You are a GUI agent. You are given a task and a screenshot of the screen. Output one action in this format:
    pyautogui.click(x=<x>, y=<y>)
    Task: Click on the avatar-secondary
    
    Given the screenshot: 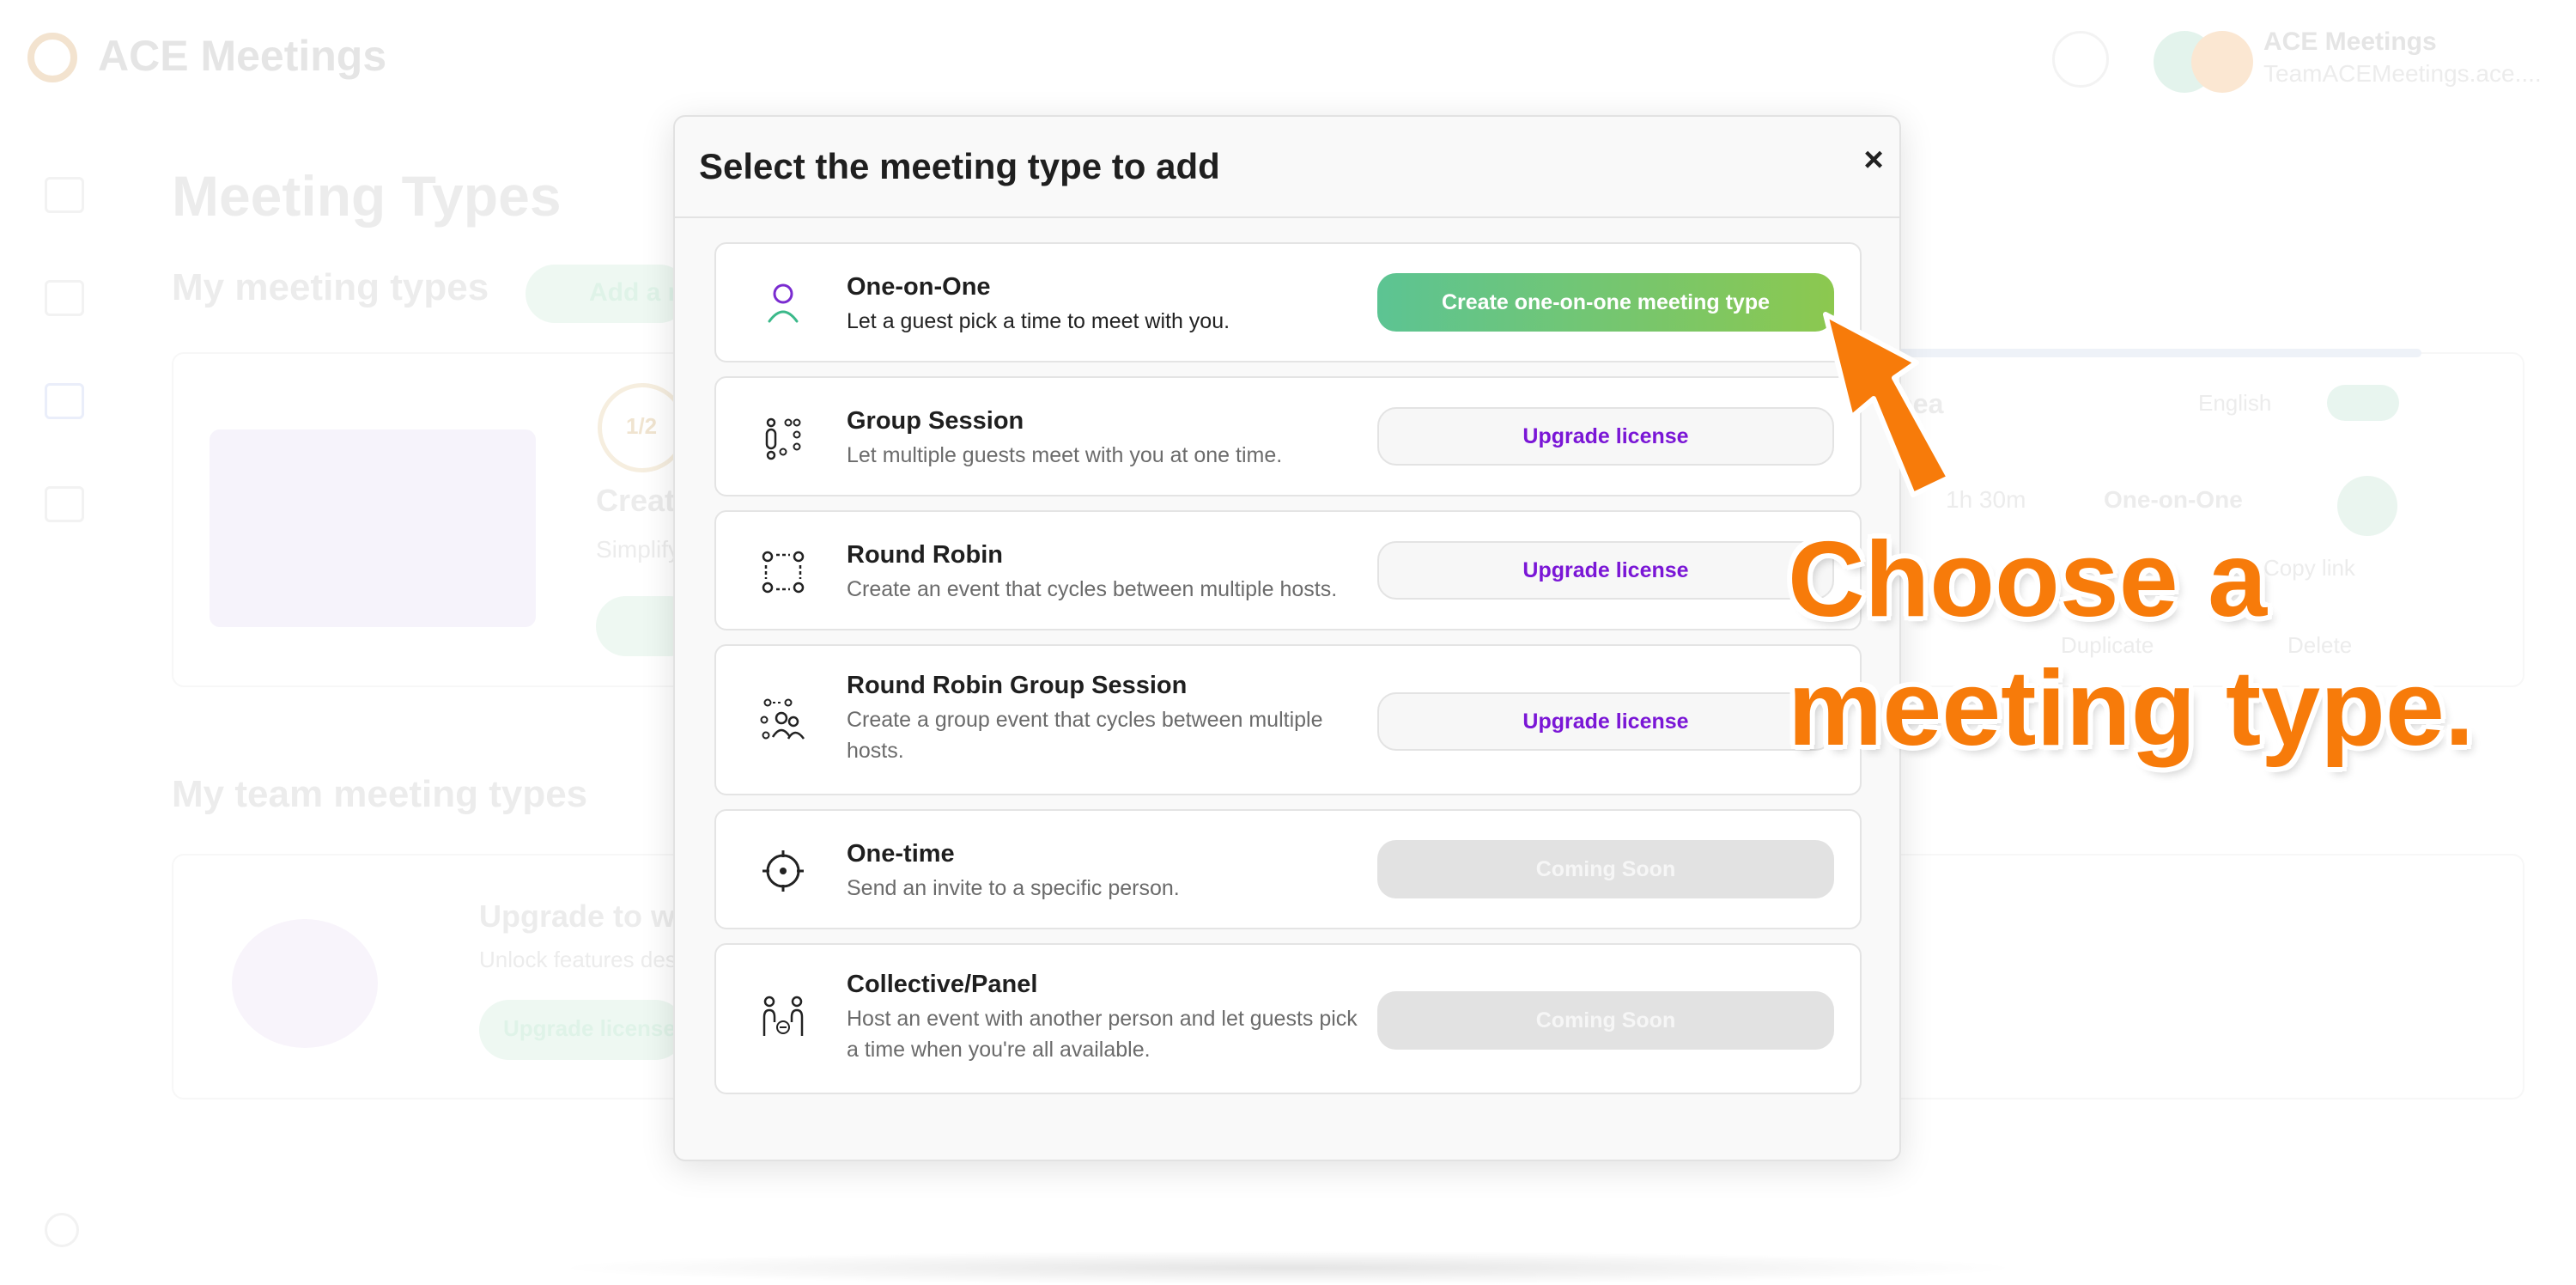 What is the action you would take?
    pyautogui.click(x=2222, y=62)
    